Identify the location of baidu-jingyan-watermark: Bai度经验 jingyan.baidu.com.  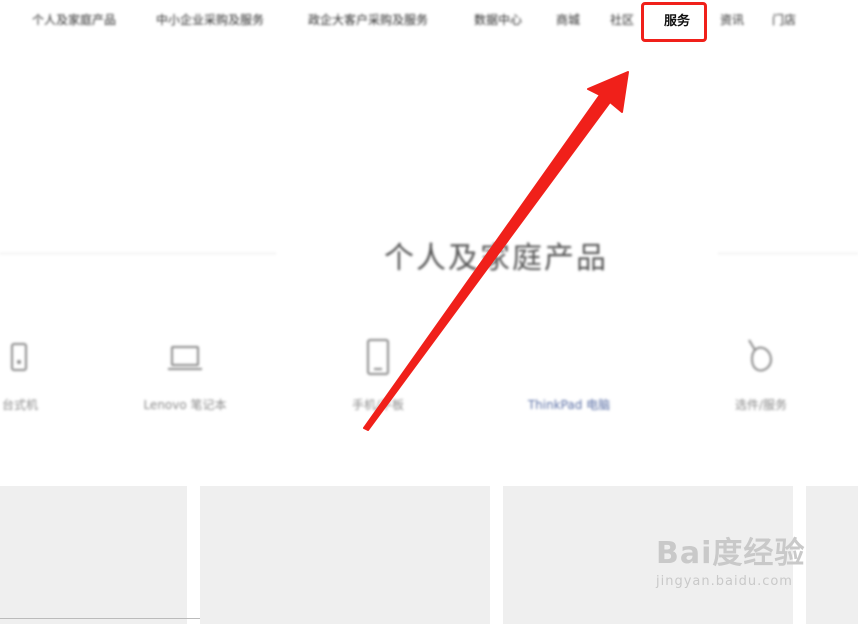
(730, 558).